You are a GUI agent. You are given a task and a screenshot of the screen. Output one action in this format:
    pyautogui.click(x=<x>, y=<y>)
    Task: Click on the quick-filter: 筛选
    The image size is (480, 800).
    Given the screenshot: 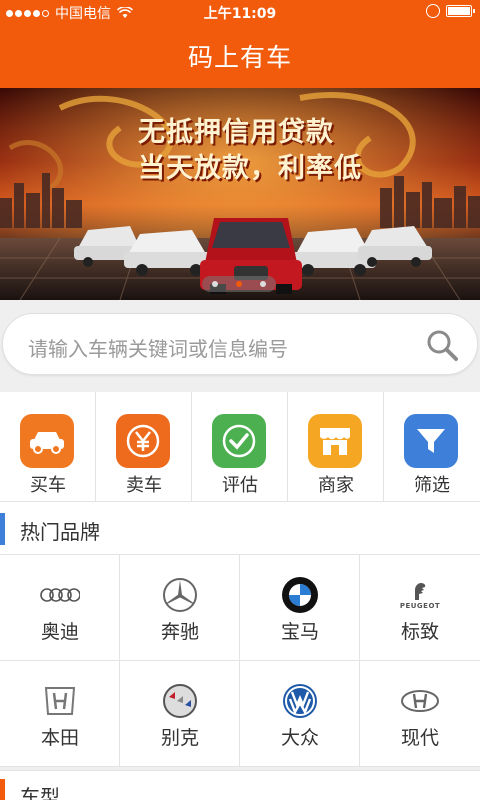 What is the action you would take?
    pyautogui.click(x=432, y=447)
    